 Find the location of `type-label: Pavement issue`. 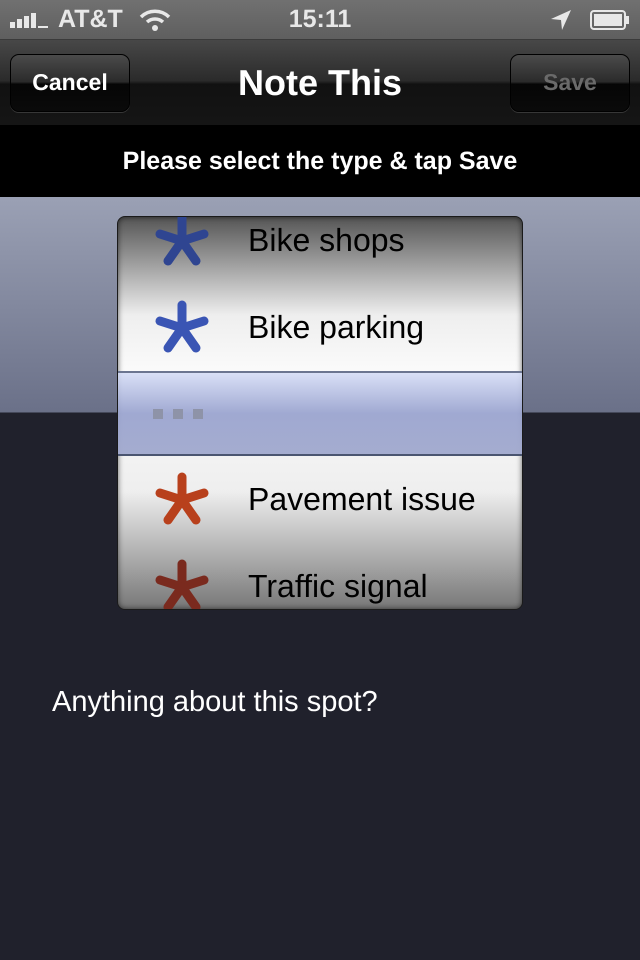

type-label: Pavement issue is located at coordinates (362, 499).